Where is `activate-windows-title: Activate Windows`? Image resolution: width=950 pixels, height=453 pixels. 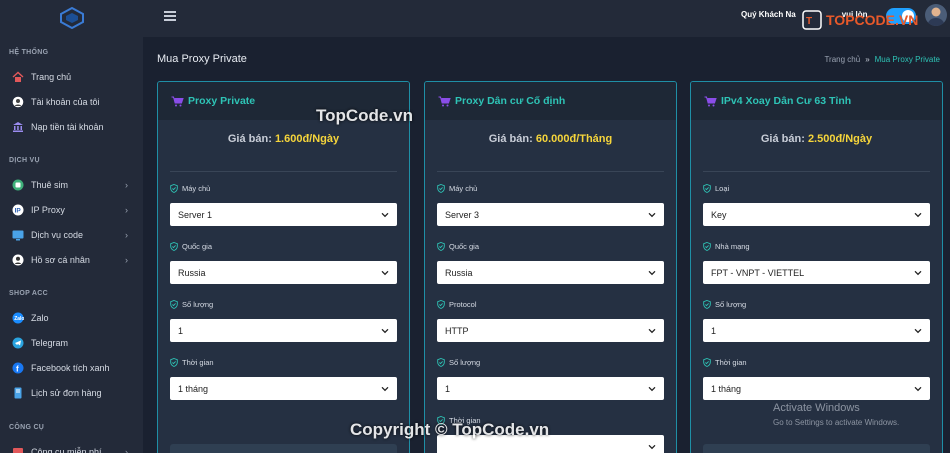 activate-windows-title: Activate Windows is located at coordinates (816, 408).